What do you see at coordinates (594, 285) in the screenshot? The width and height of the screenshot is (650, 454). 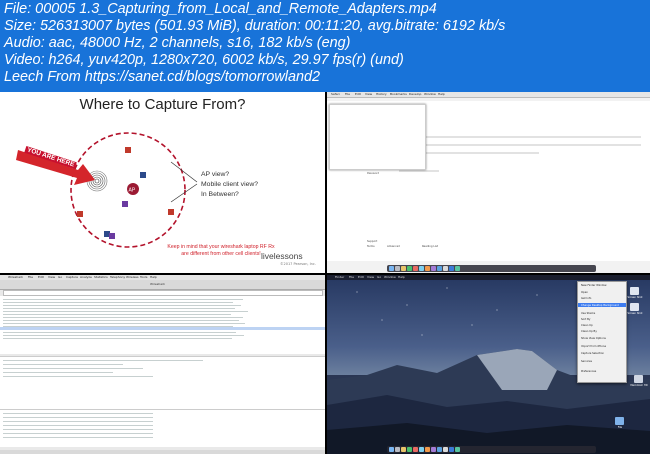 I see `context-menu-item: New Finder Window` at bounding box center [594, 285].